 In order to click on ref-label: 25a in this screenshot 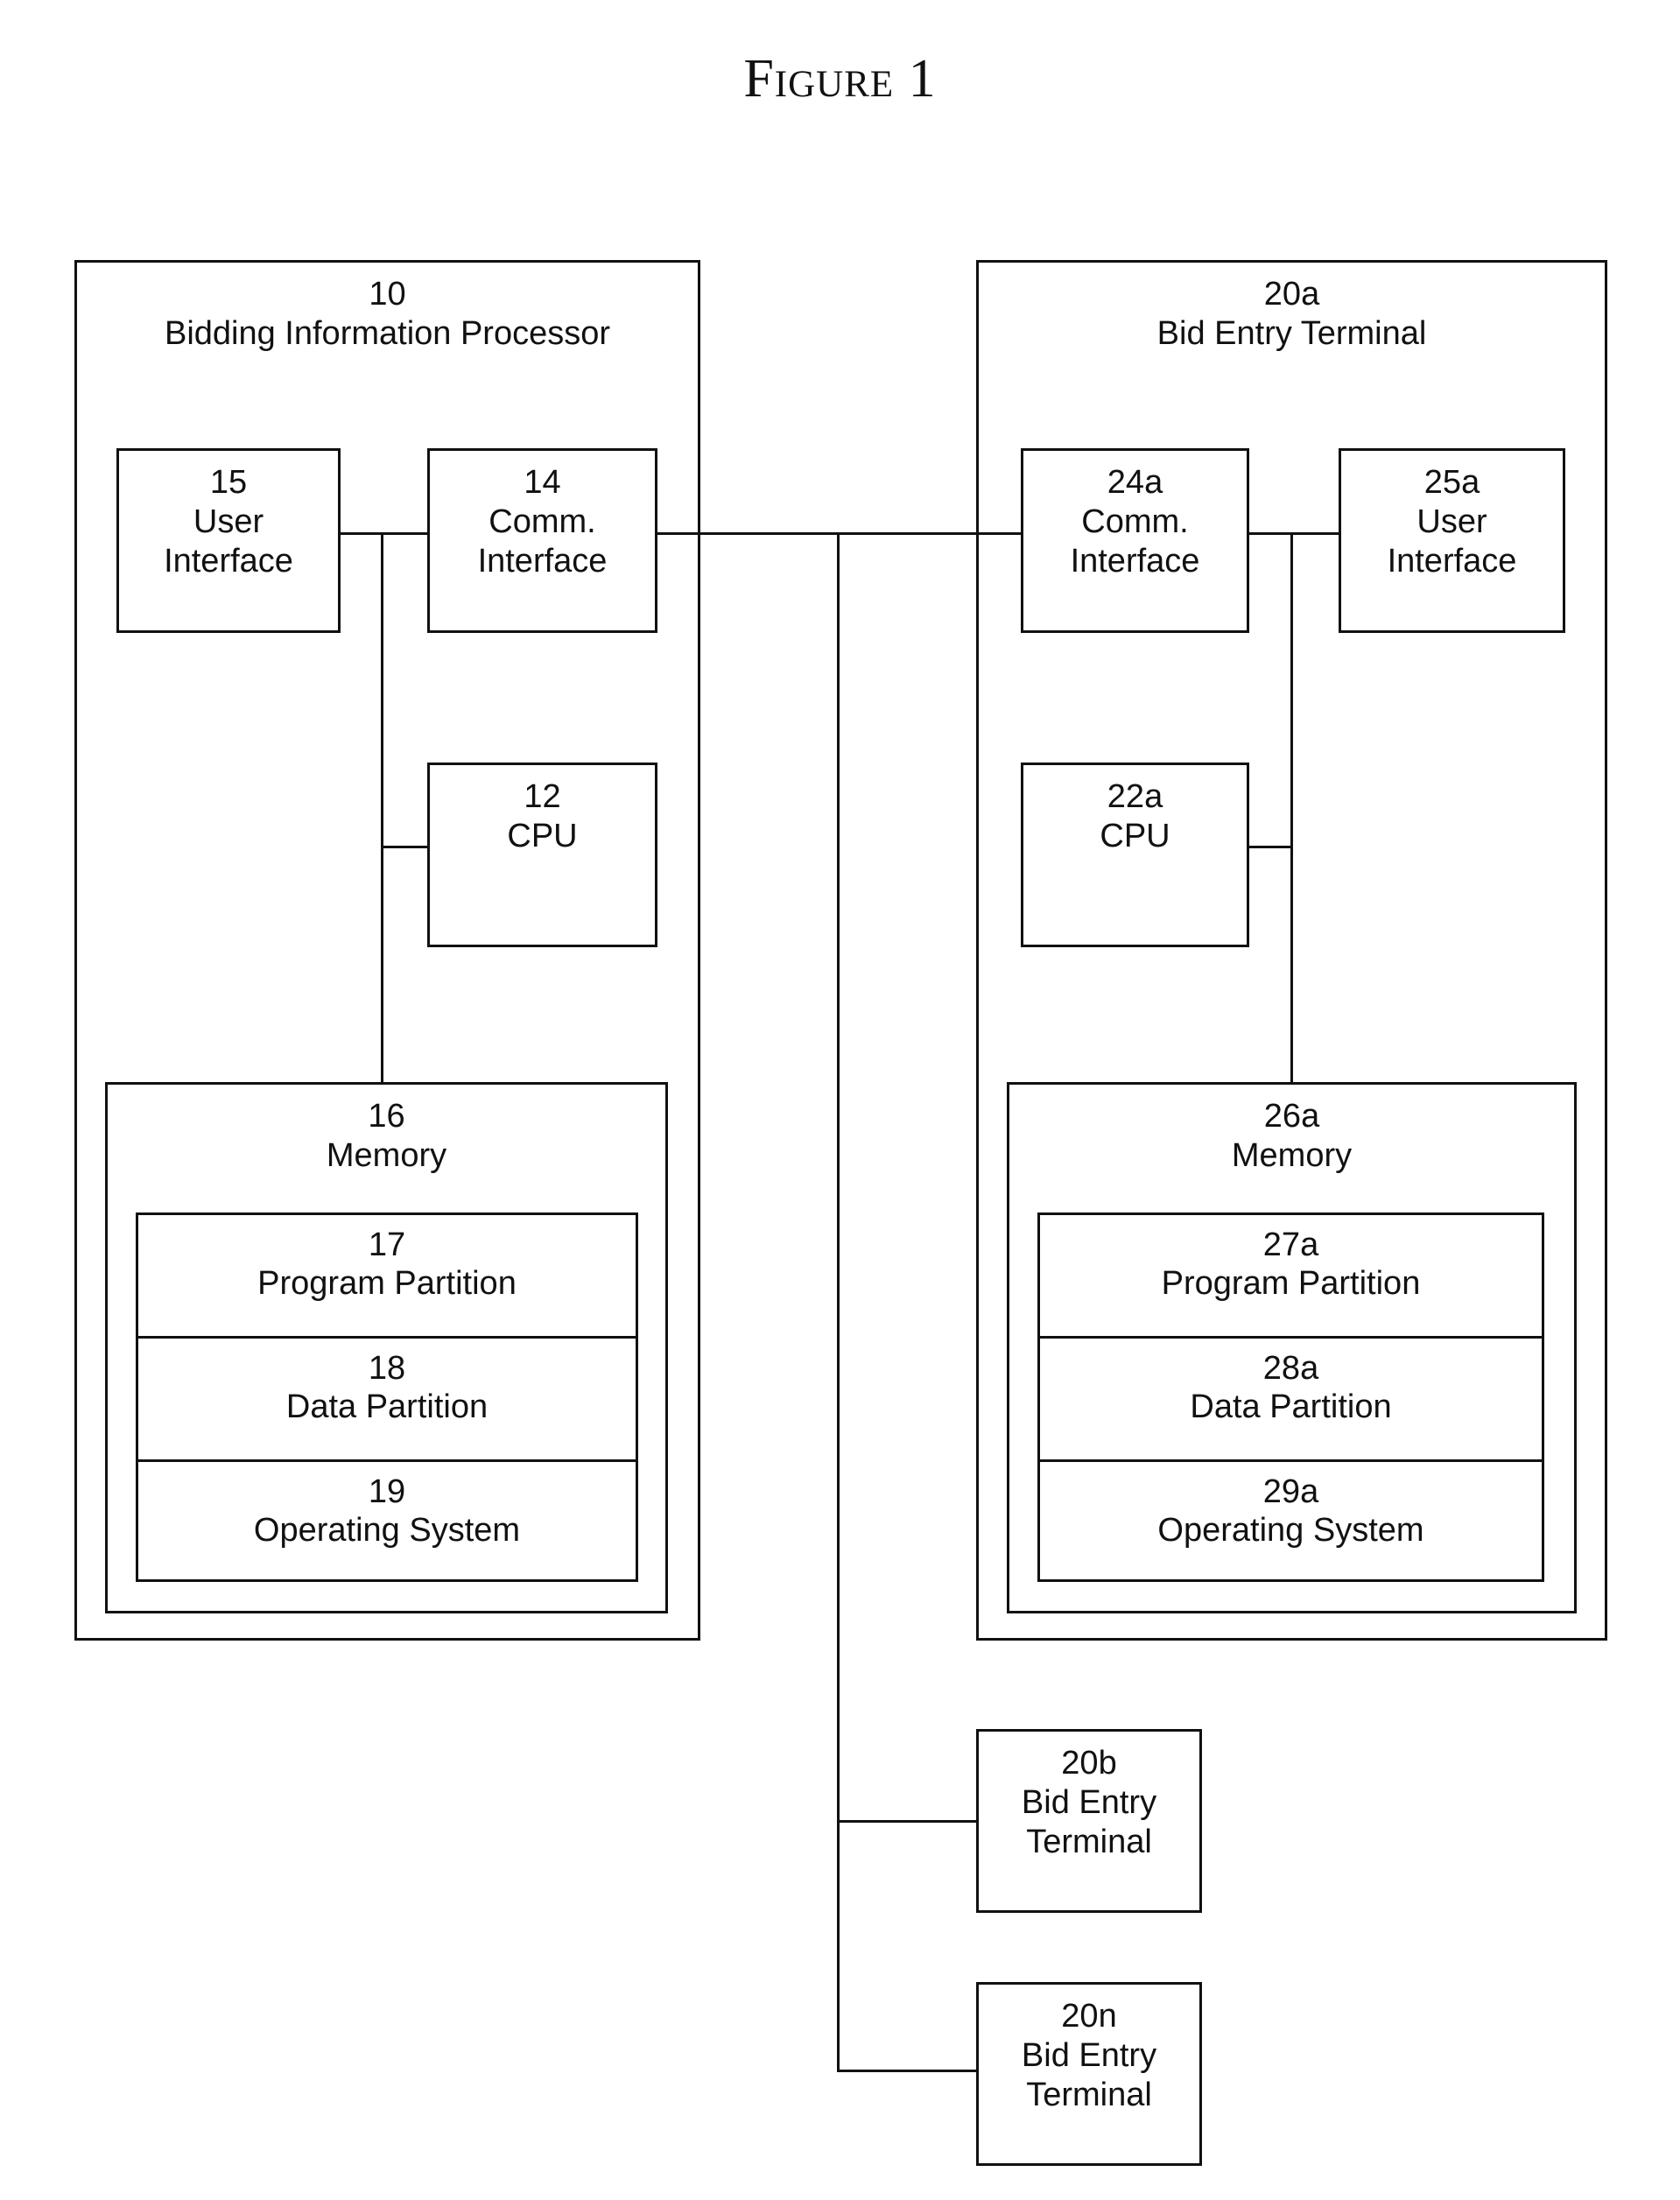, I will do `click(1451, 482)`.